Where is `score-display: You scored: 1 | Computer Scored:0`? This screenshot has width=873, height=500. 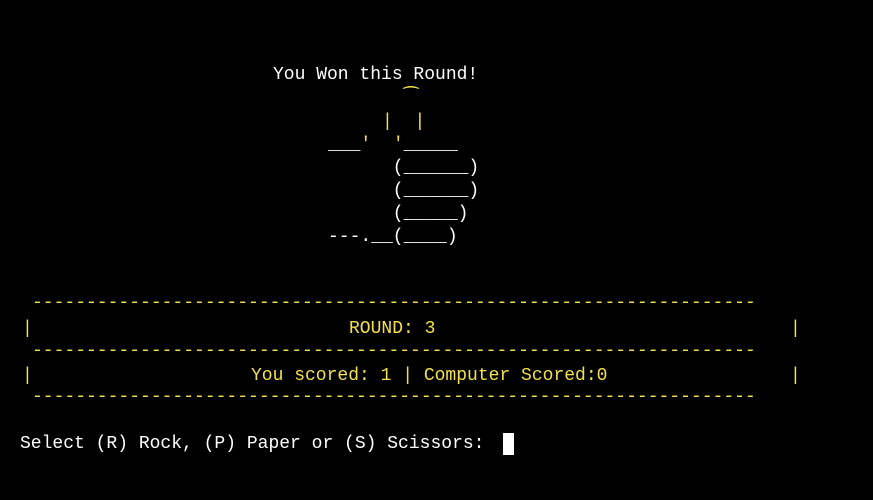 score-display: You scored: 1 | Computer Scored:0 is located at coordinates (429, 376).